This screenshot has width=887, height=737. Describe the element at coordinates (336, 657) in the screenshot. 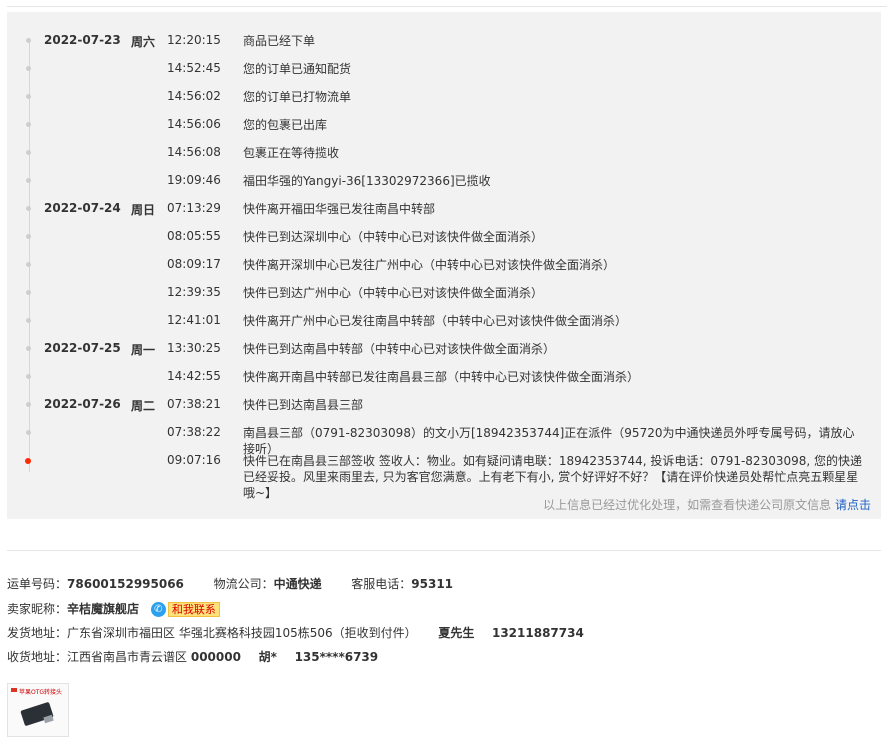

I see `receive-phone: 135****6739` at that location.